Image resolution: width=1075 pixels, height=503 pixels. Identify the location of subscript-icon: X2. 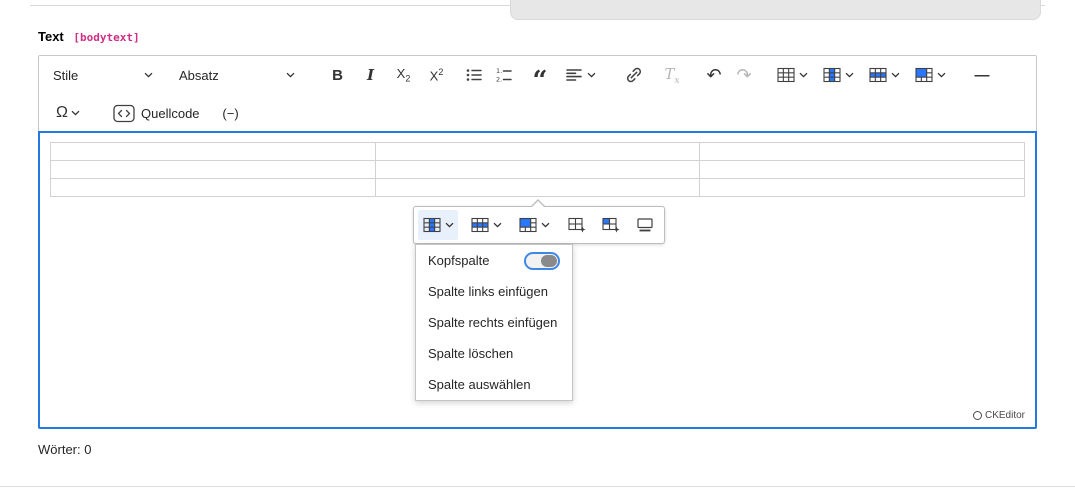
(403, 75).